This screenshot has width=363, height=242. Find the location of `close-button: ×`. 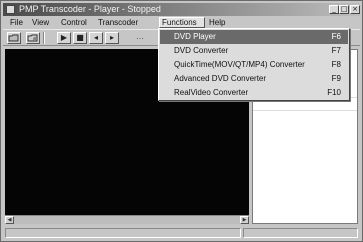

close-button: × is located at coordinates (355, 9).